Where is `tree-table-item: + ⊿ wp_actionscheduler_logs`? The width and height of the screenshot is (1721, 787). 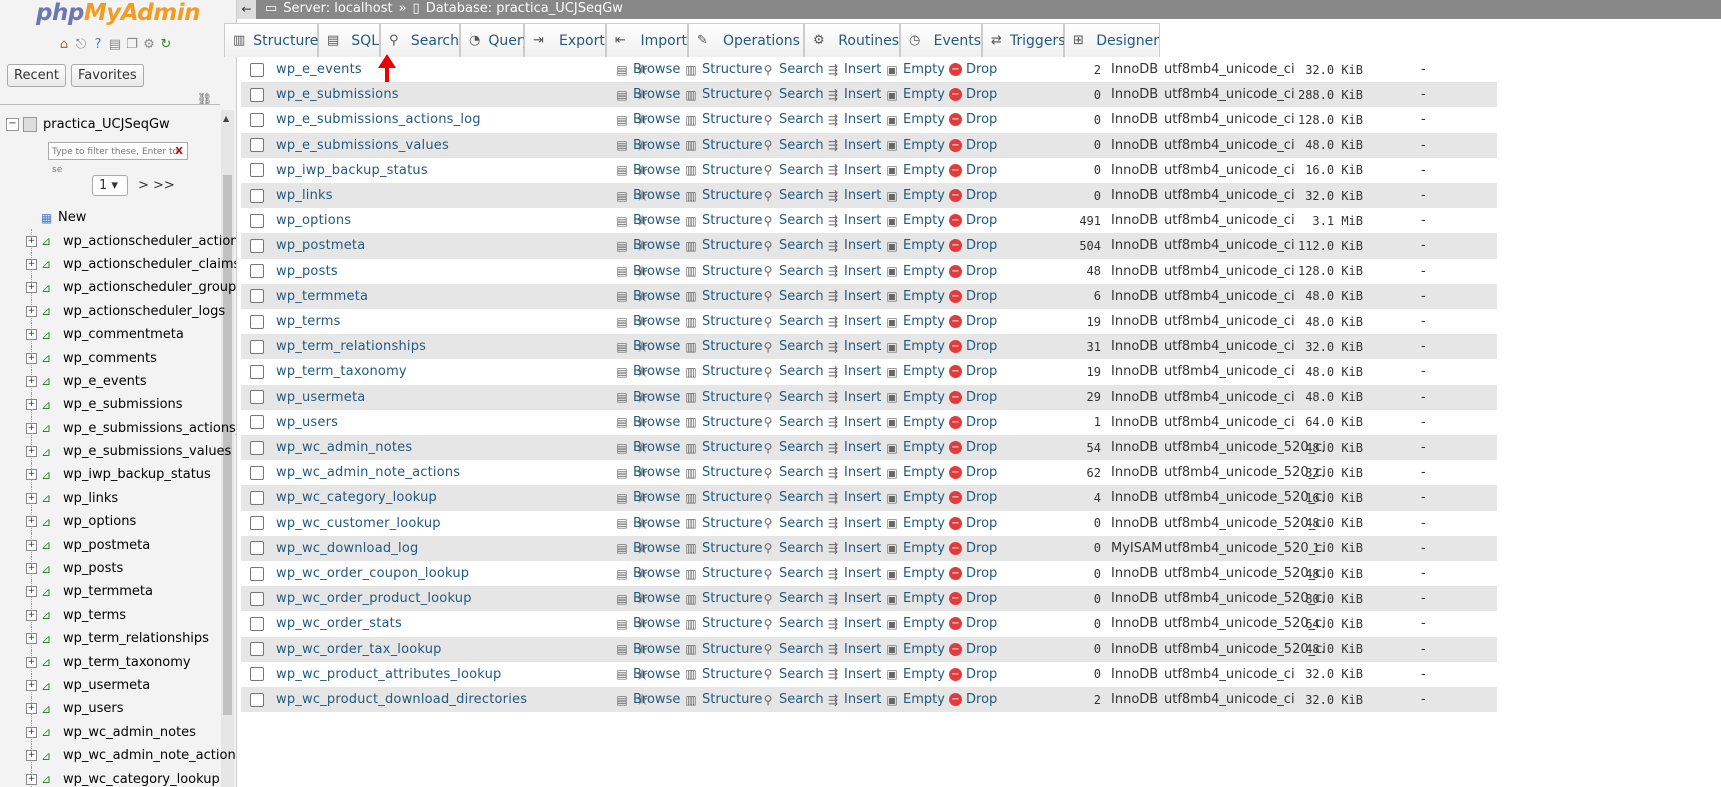 tree-table-item: + ⊿ wp_actionscheduler_logs is located at coordinates (112, 311).